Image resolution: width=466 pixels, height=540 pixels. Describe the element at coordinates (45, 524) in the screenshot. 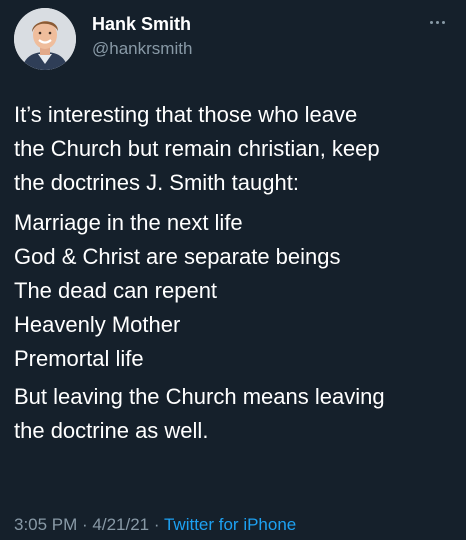

I see `tweet-time: 3:05 PM` at that location.